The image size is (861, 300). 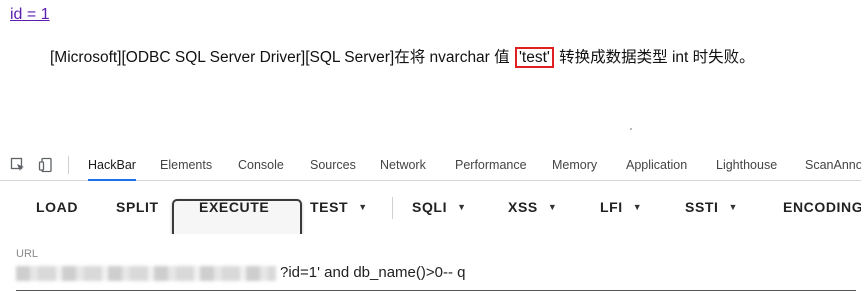 I want to click on error-highlight: 'test', so click(x=534, y=57).